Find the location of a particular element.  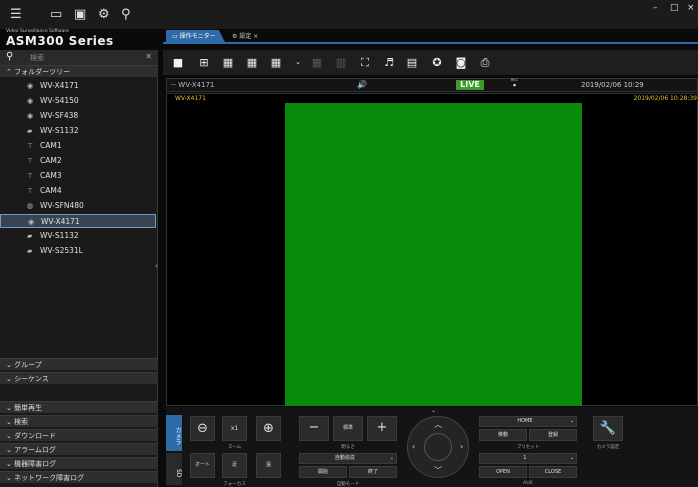

menu-icon: ☰ is located at coordinates (16, 14).